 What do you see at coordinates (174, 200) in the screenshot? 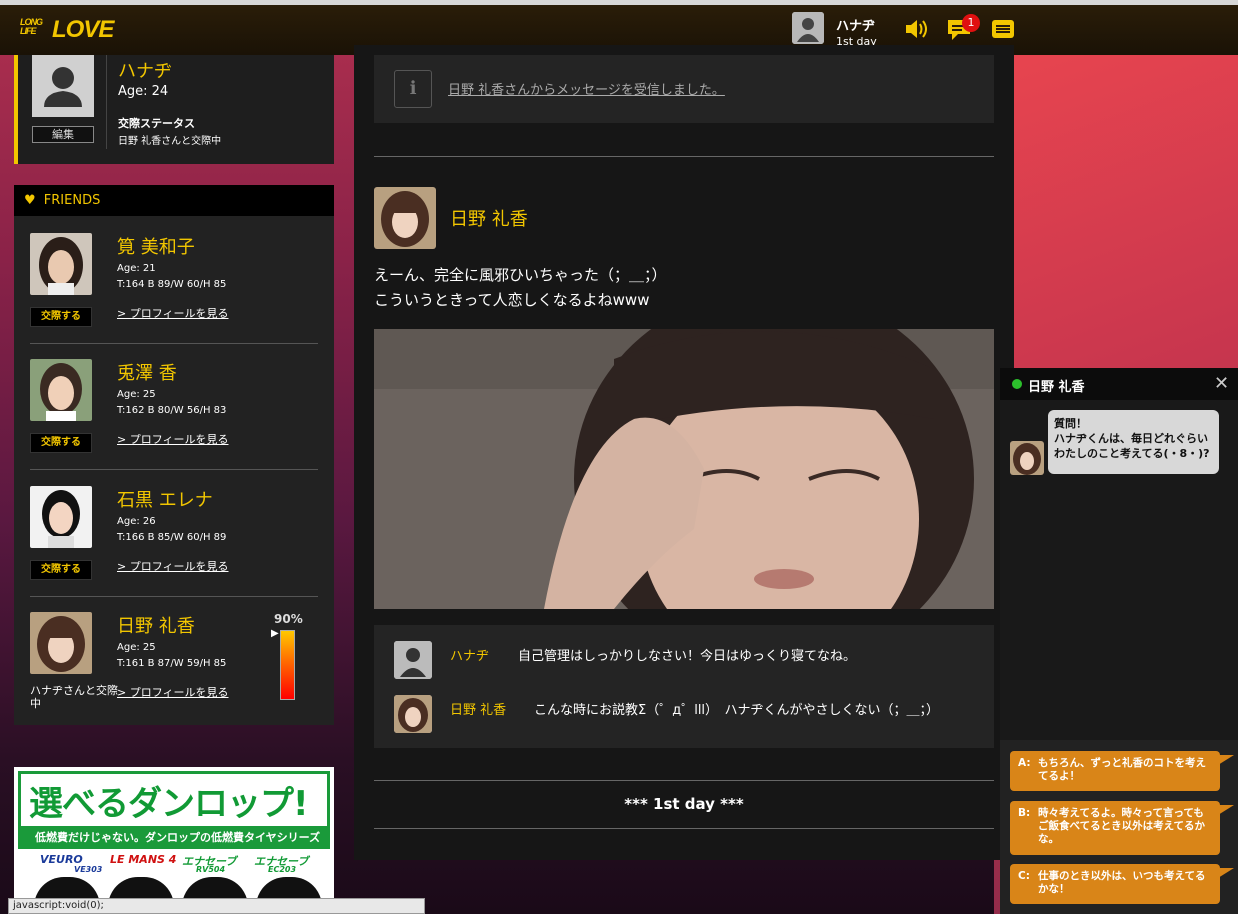
I see `friends-header: ♥ FRIENDS` at bounding box center [174, 200].